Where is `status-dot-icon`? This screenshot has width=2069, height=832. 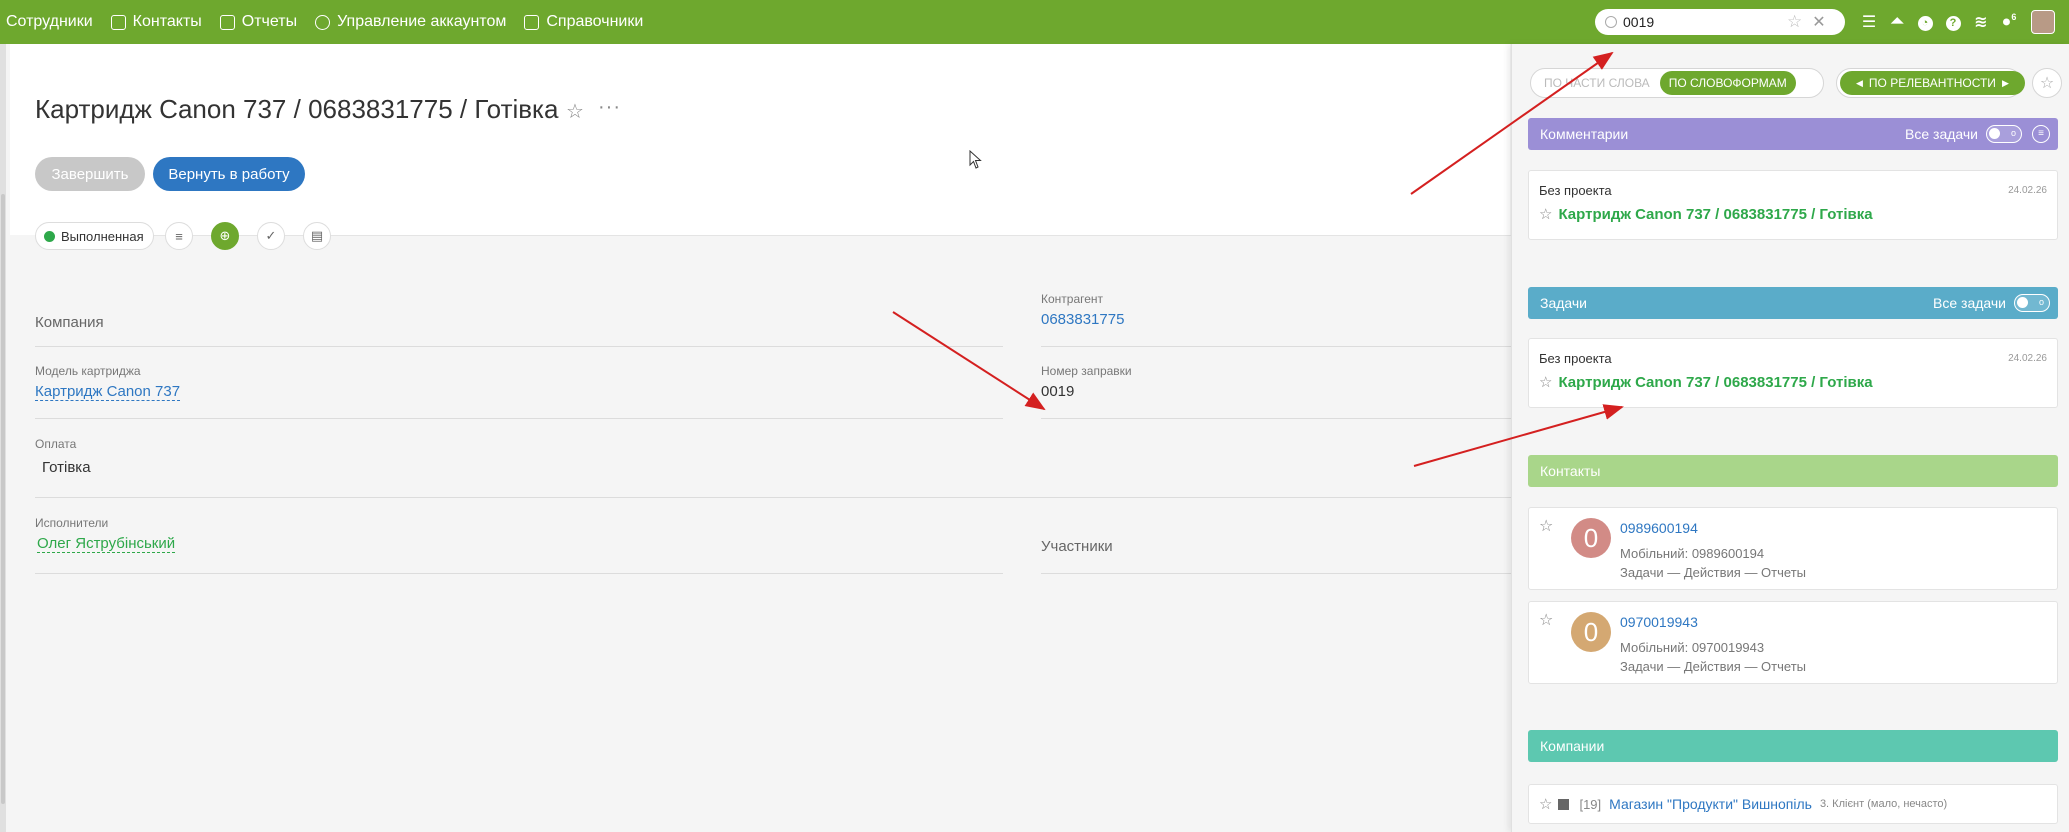
status-dot-icon is located at coordinates (49, 236).